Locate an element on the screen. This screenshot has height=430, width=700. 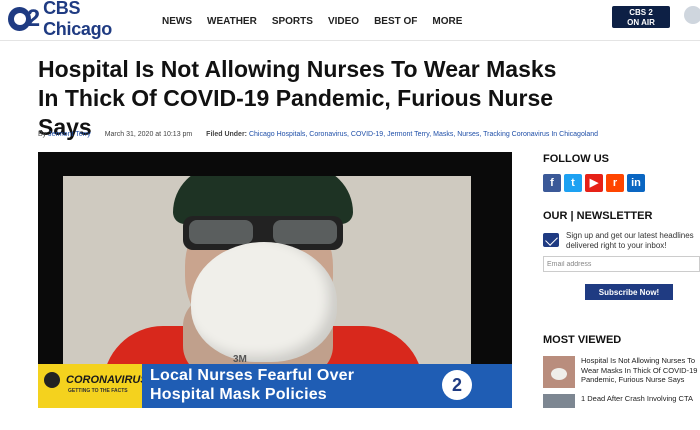
filed-under-label: Filed Under: is located at coordinates (227, 134).